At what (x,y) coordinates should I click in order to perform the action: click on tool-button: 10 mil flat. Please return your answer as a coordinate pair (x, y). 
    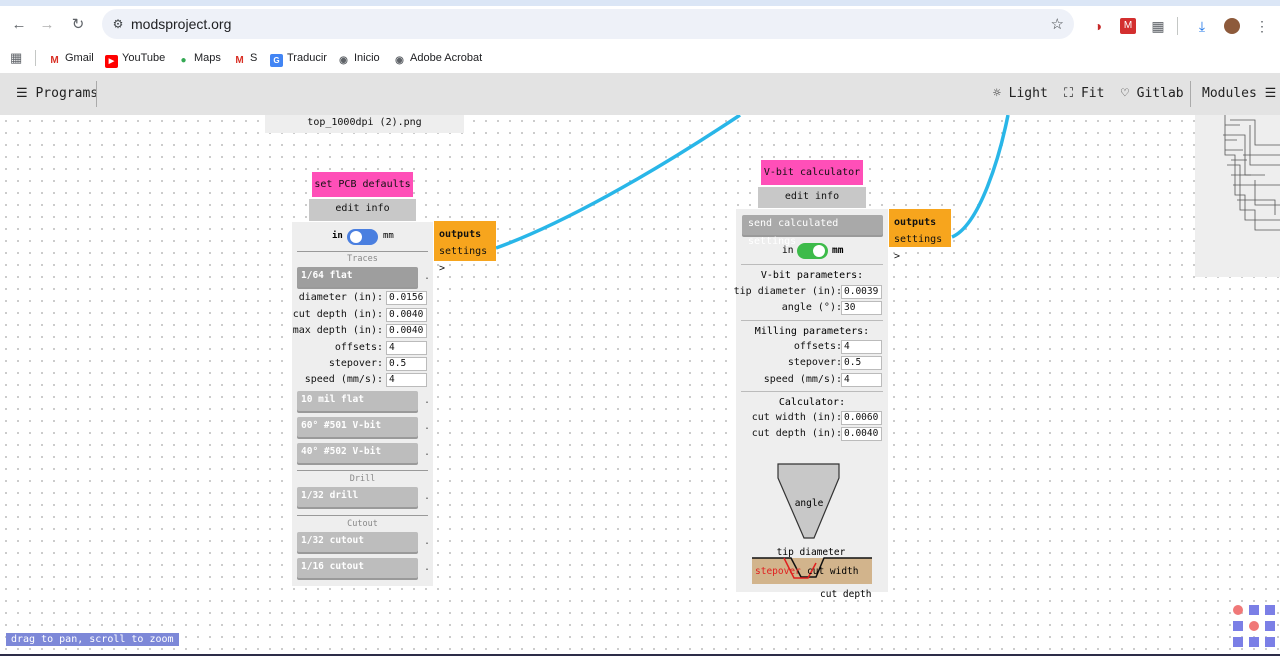
    Looking at the image, I should click on (357, 401).